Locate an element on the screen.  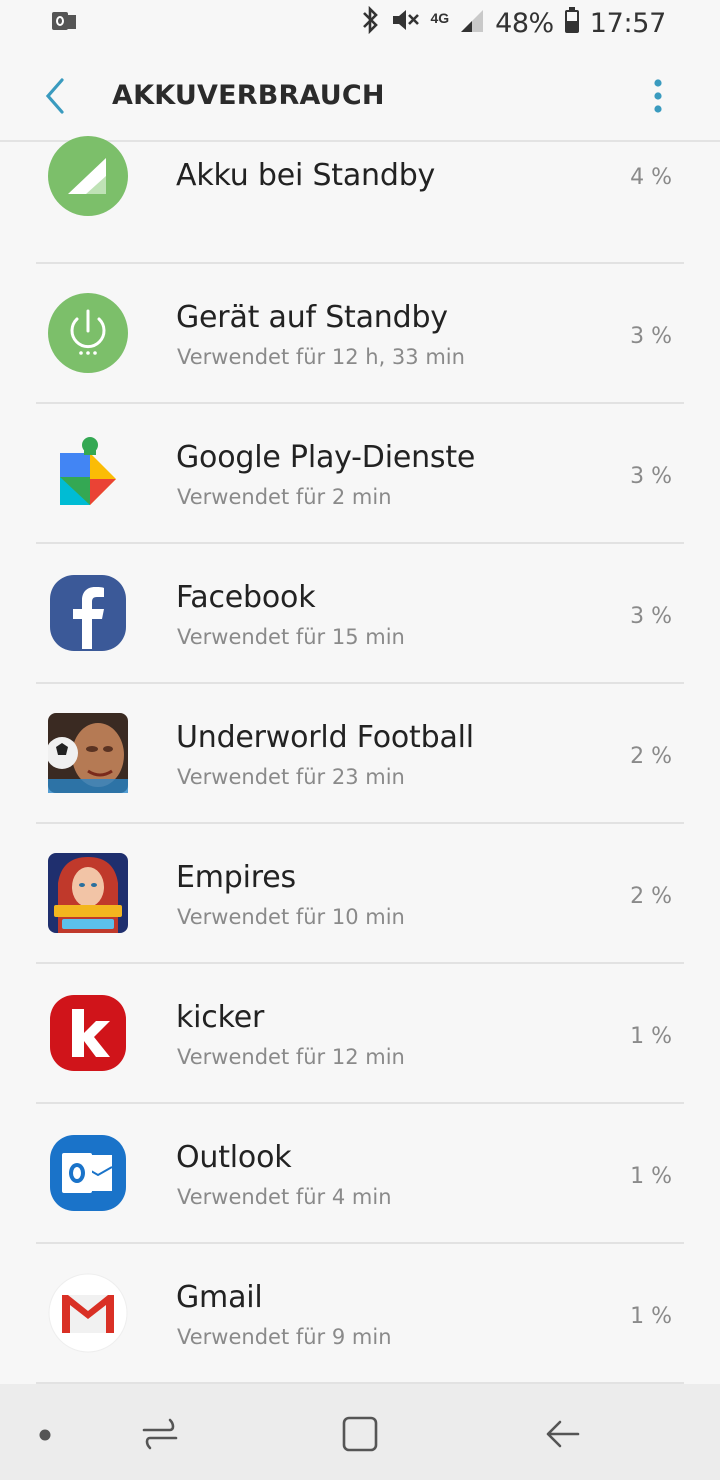
back-icon is located at coordinates (562, 1436).